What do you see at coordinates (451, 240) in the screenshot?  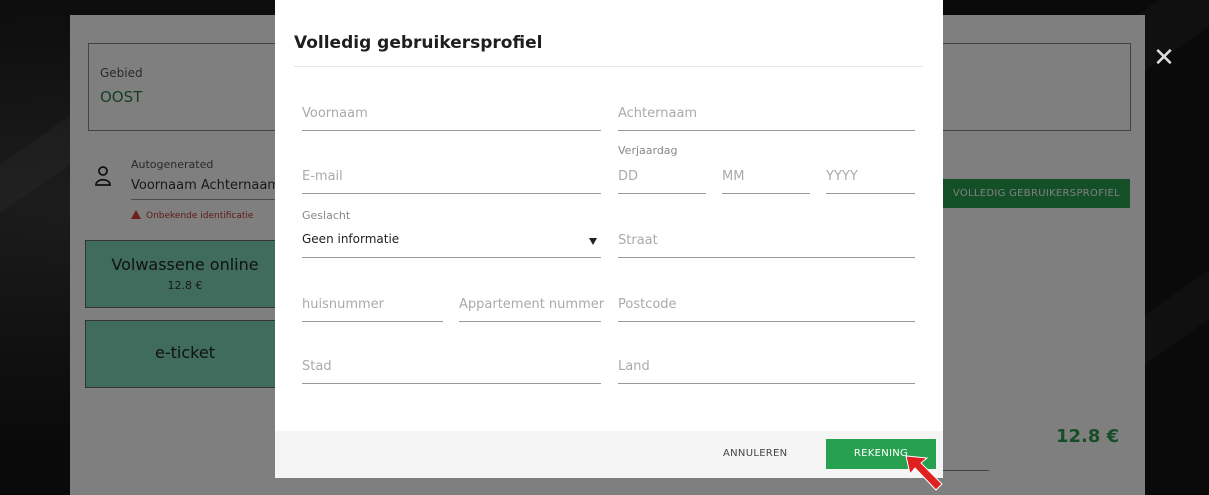 I see `gender-select: Geen informatie` at bounding box center [451, 240].